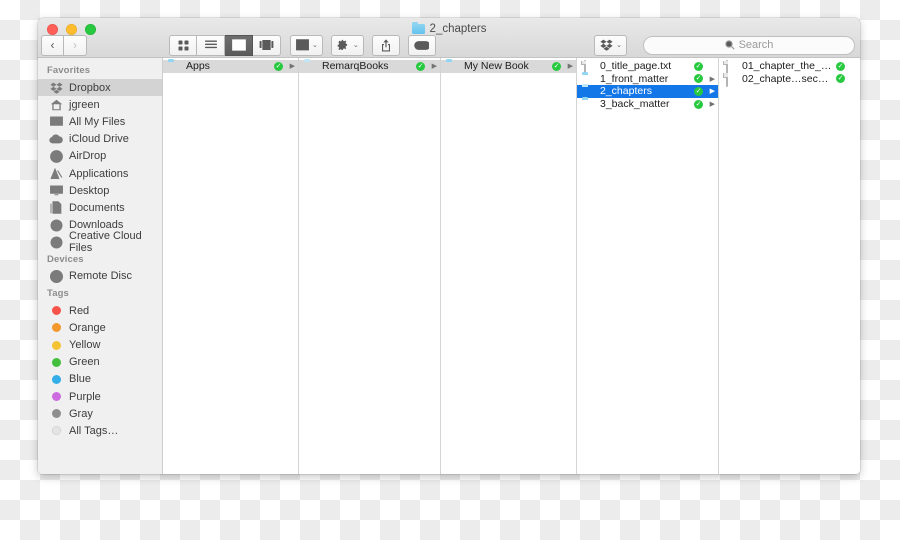 The image size is (900, 540). What do you see at coordinates (56, 156) in the screenshot?
I see `airdrop-icon` at bounding box center [56, 156].